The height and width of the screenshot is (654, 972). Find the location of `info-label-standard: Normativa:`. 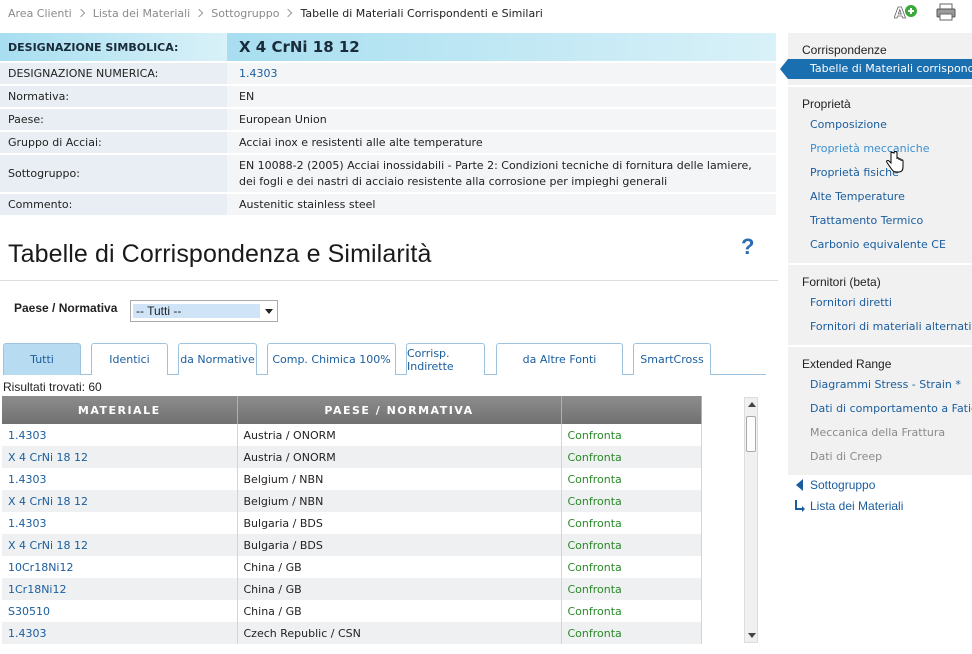

info-label-standard: Normativa: is located at coordinates (113, 97).